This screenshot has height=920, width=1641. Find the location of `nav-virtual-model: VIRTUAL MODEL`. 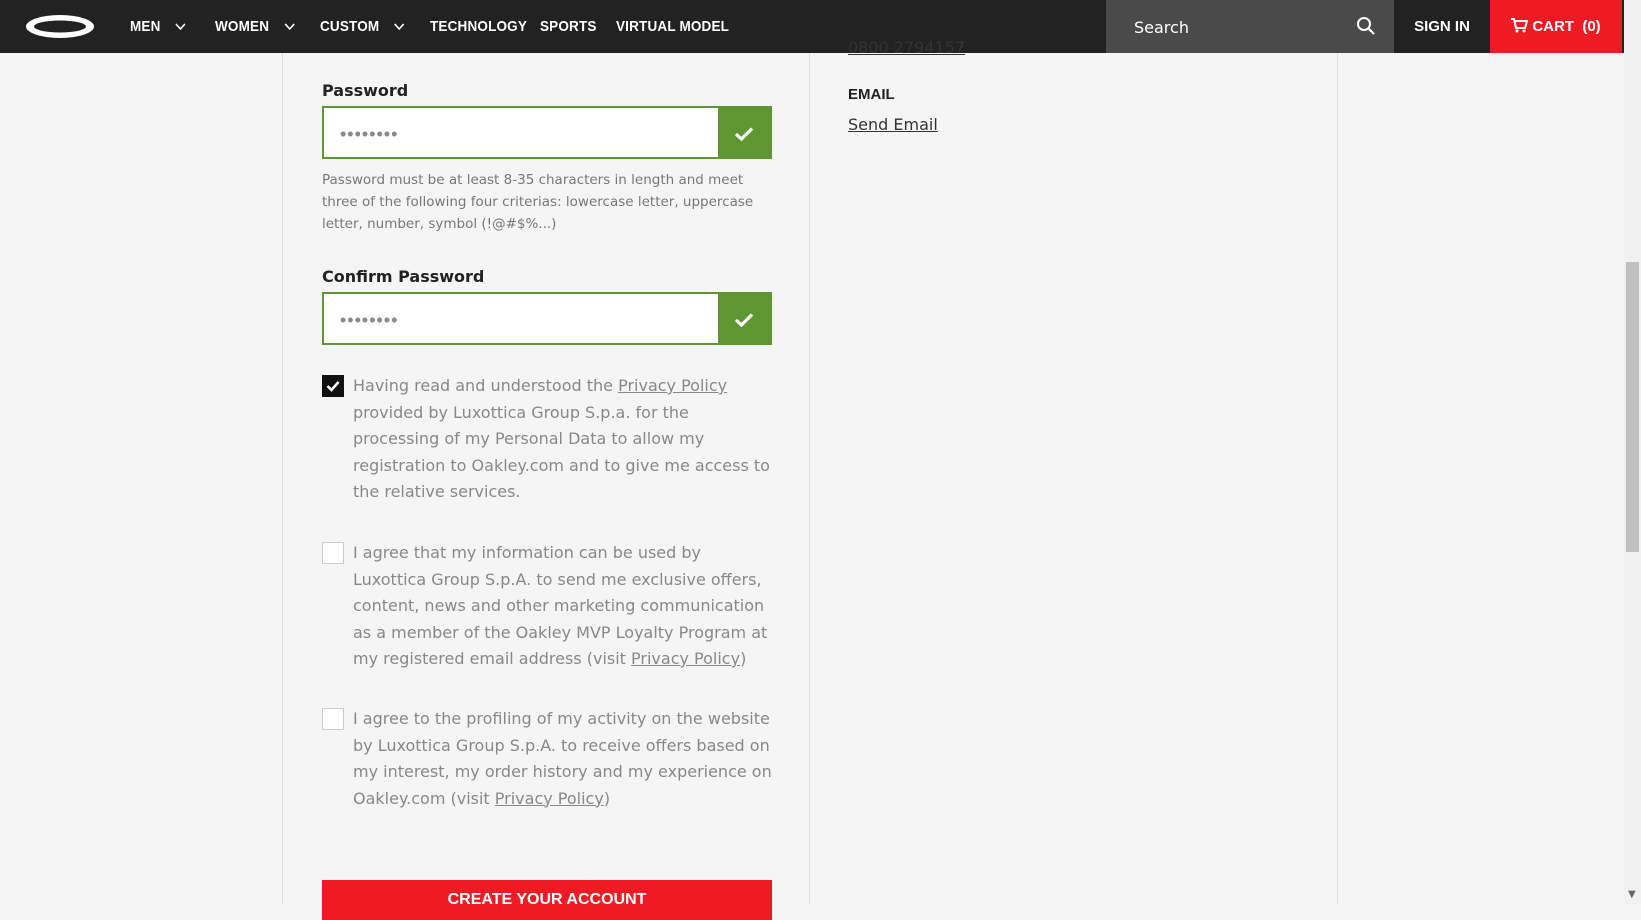

nav-virtual-model: VIRTUAL MODEL is located at coordinates (672, 26).